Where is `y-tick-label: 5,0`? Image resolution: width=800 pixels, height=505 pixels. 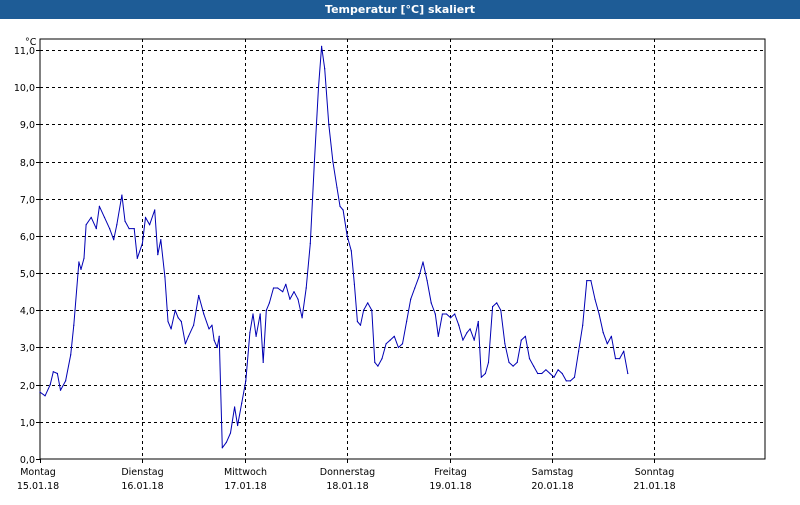 y-tick-label: 5,0 is located at coordinates (27, 274).